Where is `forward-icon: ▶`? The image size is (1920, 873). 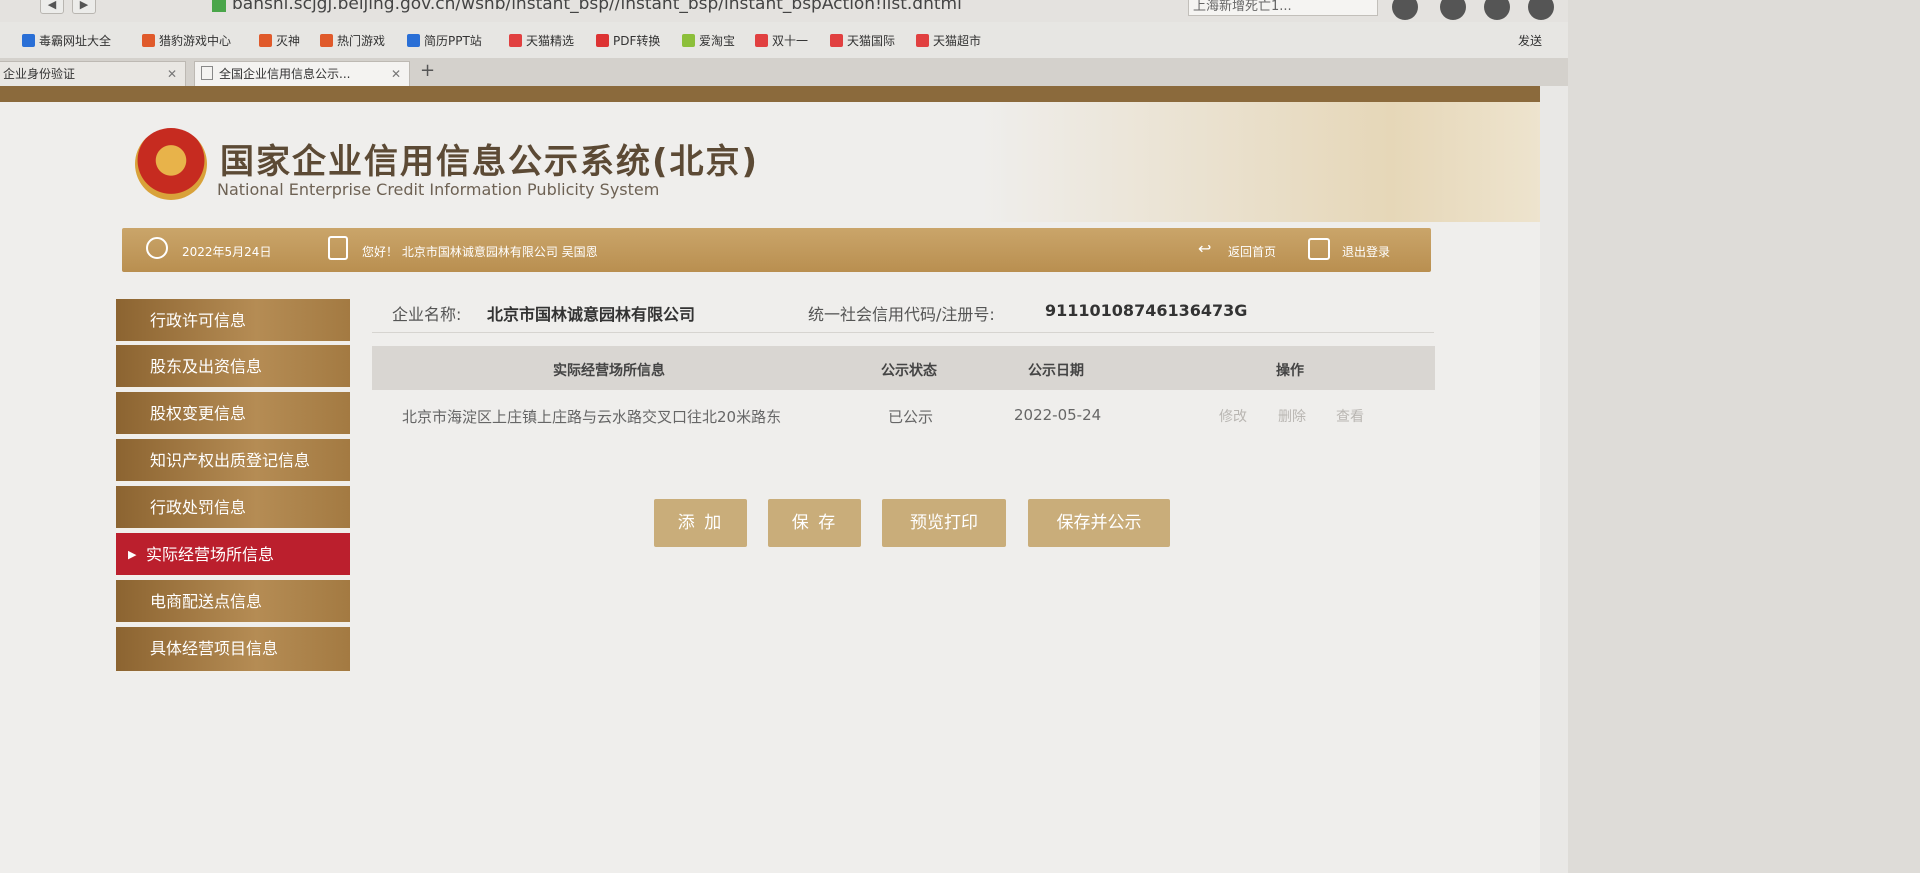
forward-icon: ▶ is located at coordinates (84, 7).